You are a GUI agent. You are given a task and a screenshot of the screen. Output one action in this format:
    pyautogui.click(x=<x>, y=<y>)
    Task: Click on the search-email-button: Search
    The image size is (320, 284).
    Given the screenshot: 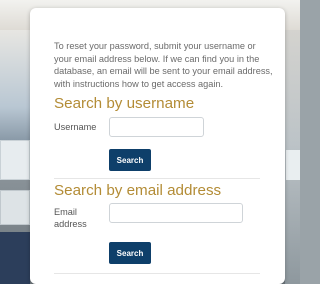 What is the action you would take?
    pyautogui.click(x=130, y=253)
    